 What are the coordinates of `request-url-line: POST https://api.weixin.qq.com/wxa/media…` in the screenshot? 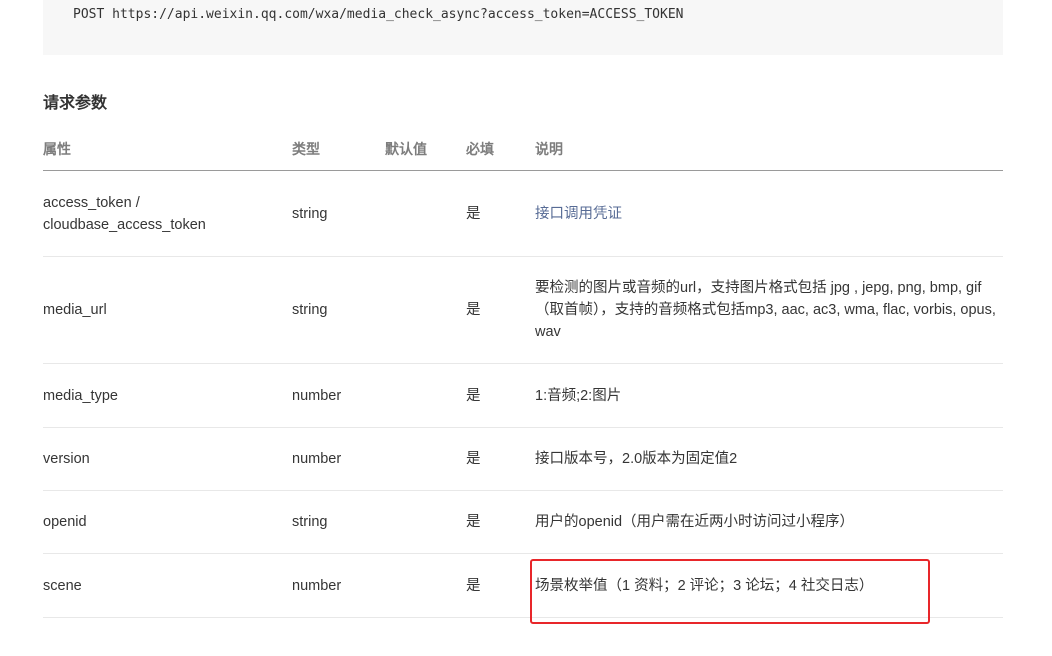 It's located at (378, 14).